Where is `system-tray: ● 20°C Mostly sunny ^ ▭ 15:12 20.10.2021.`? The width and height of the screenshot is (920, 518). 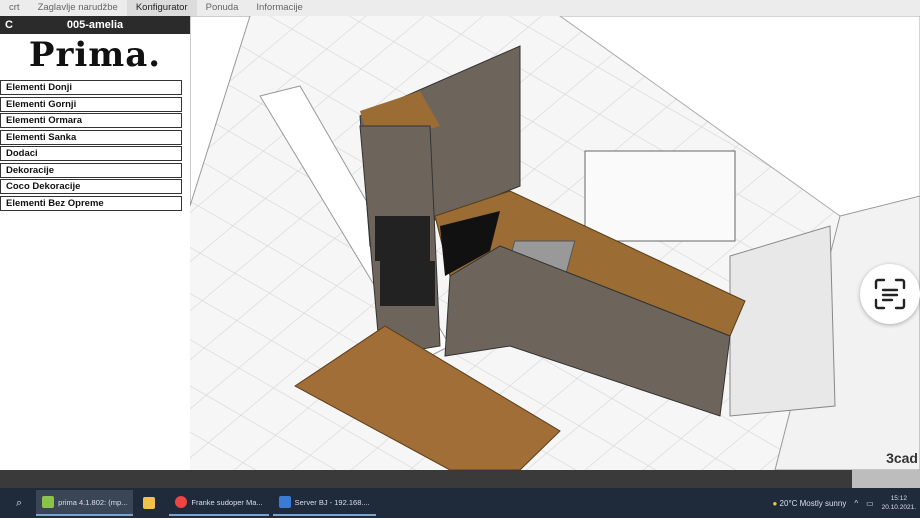 system-tray: ● 20°C Mostly sunny ^ ▭ 15:12 20.10.2021. is located at coordinates (846, 503).